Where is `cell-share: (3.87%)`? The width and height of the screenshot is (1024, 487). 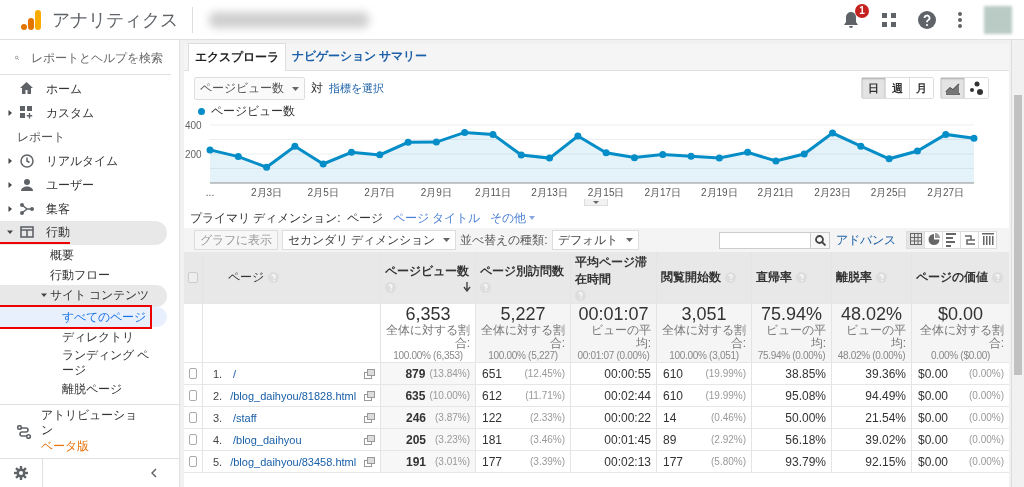
cell-share: (3.87%) is located at coordinates (452, 417).